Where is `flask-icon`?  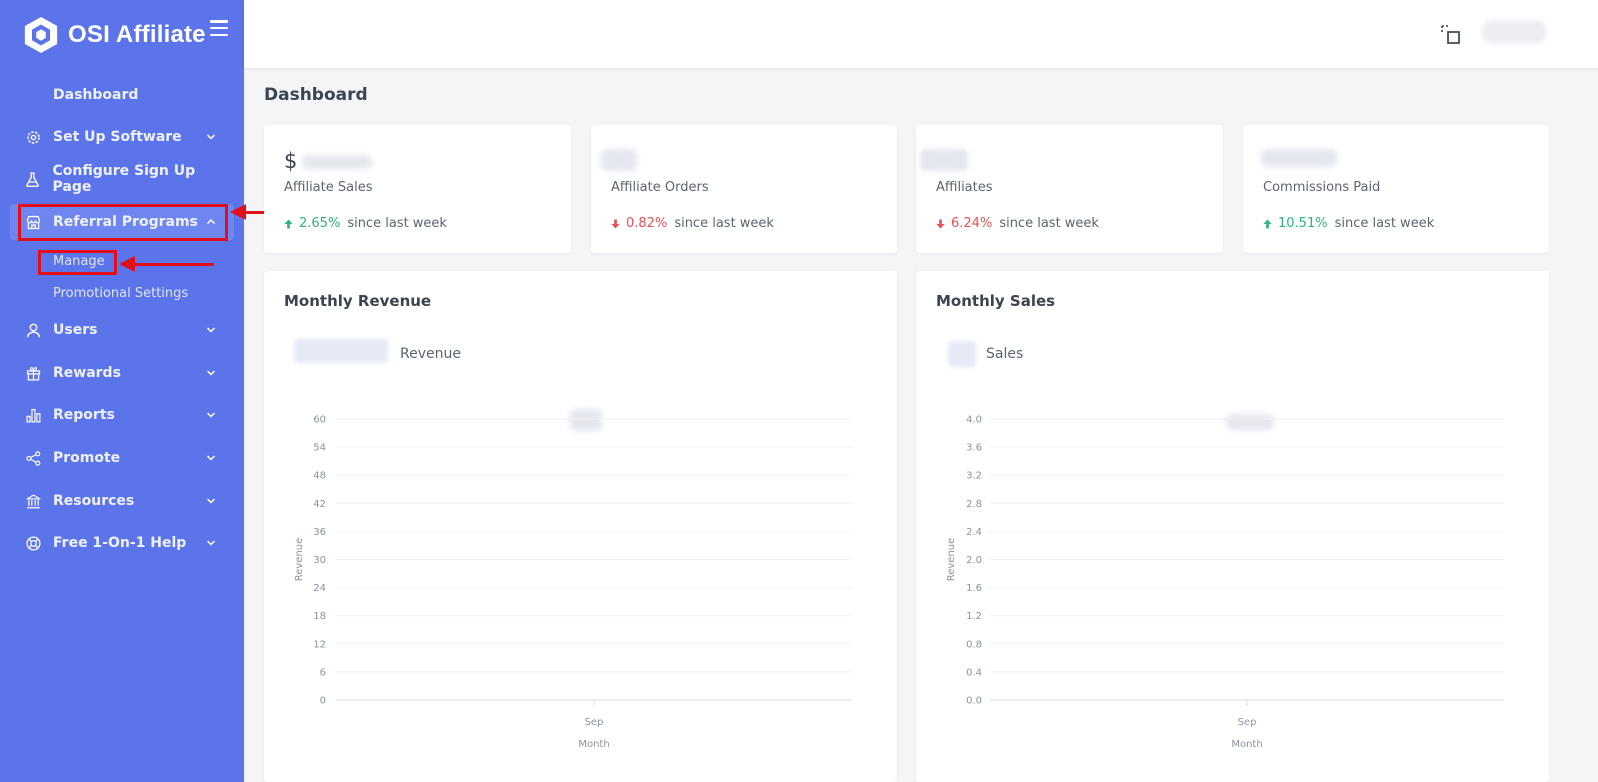
flask-icon is located at coordinates (33, 179).